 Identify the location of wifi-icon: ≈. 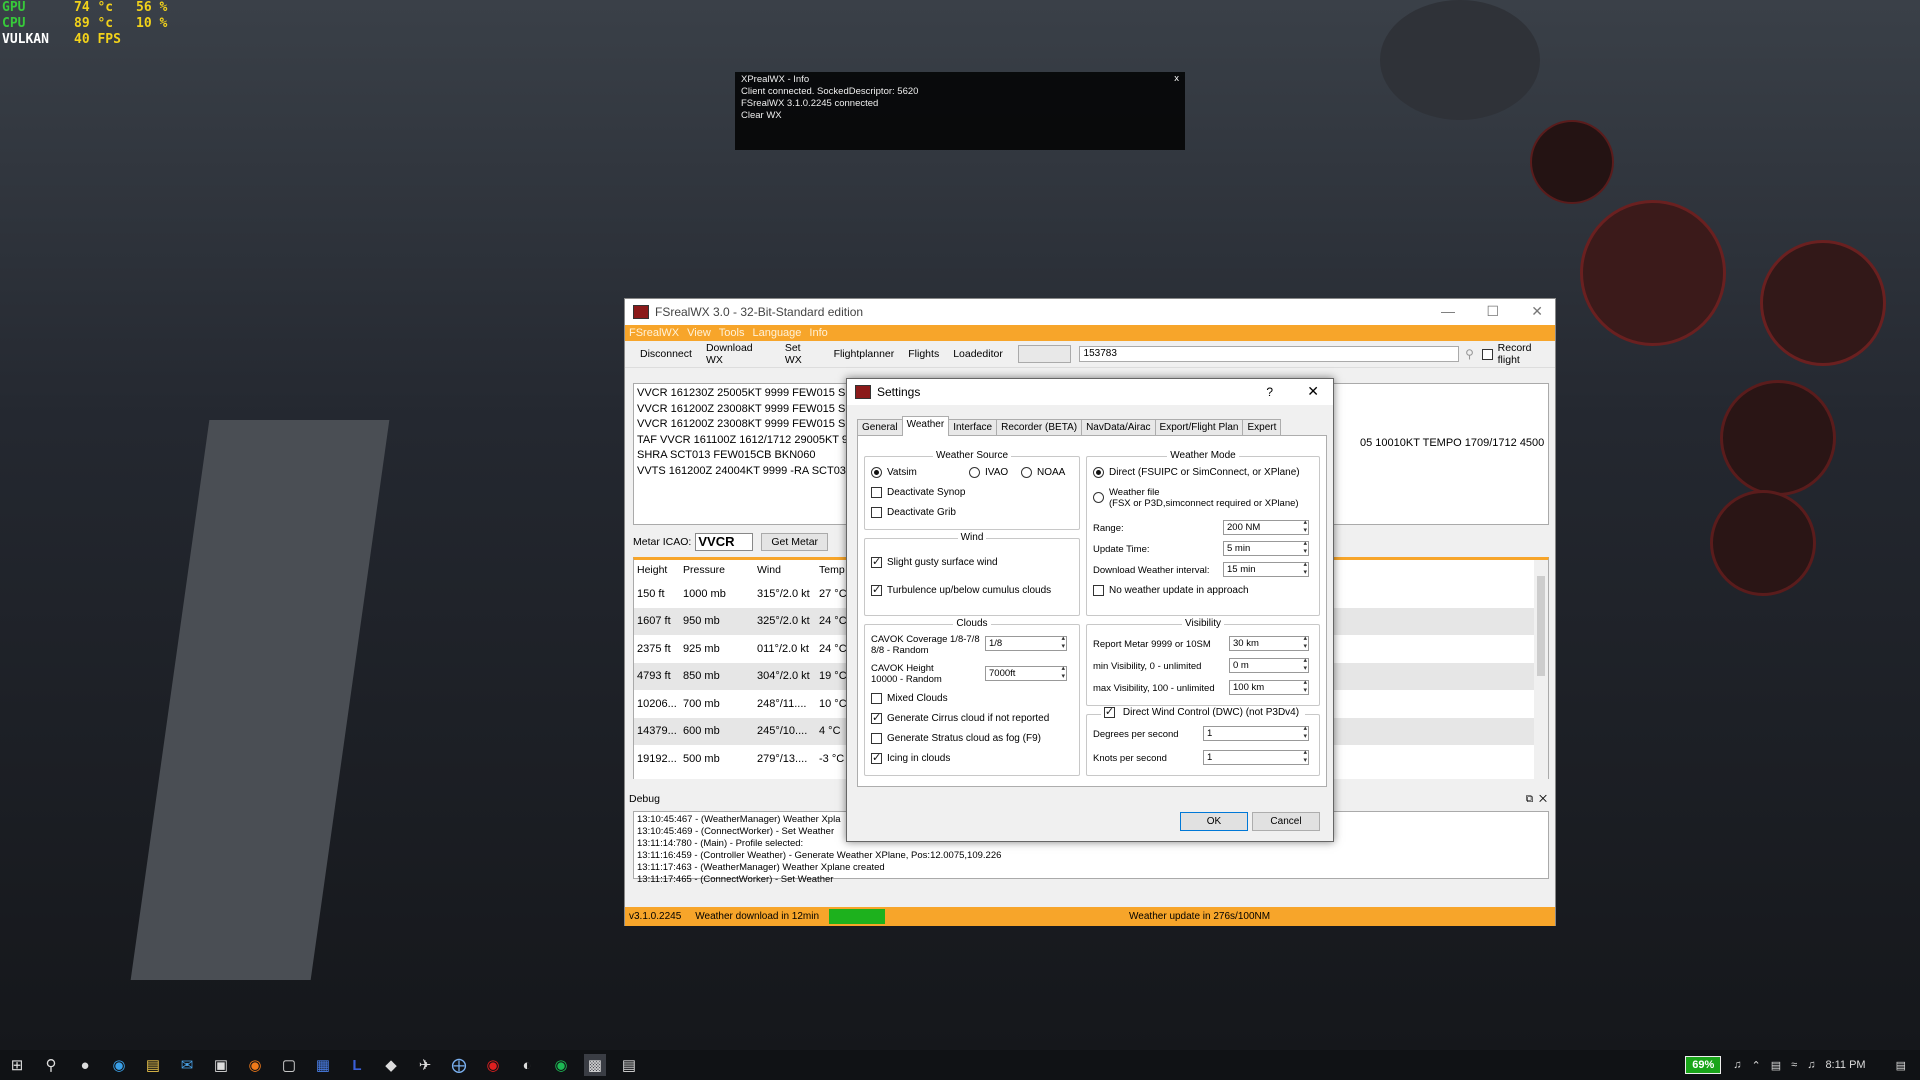
(1794, 1065).